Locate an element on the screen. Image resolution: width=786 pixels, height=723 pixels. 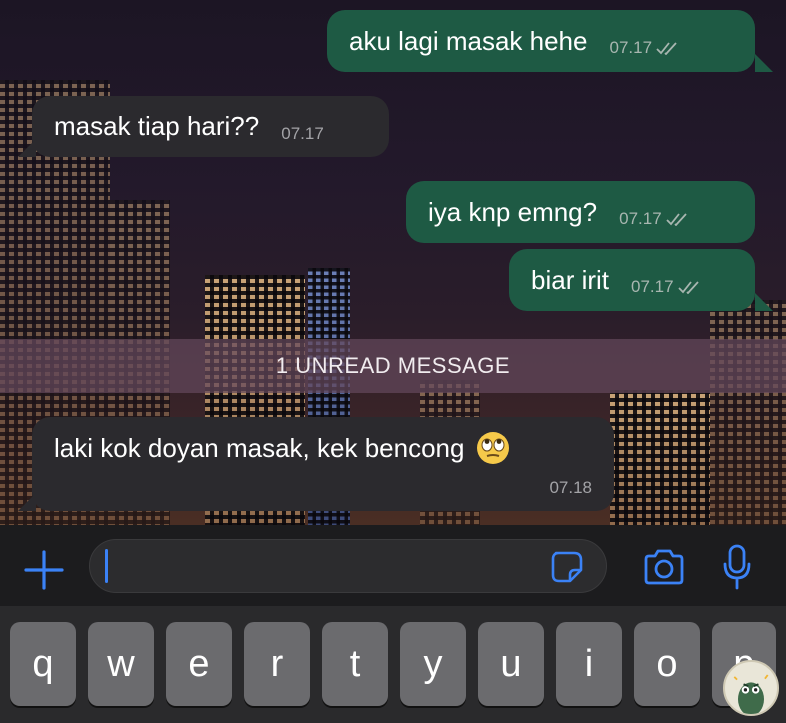
sticker-icon is located at coordinates (567, 567).